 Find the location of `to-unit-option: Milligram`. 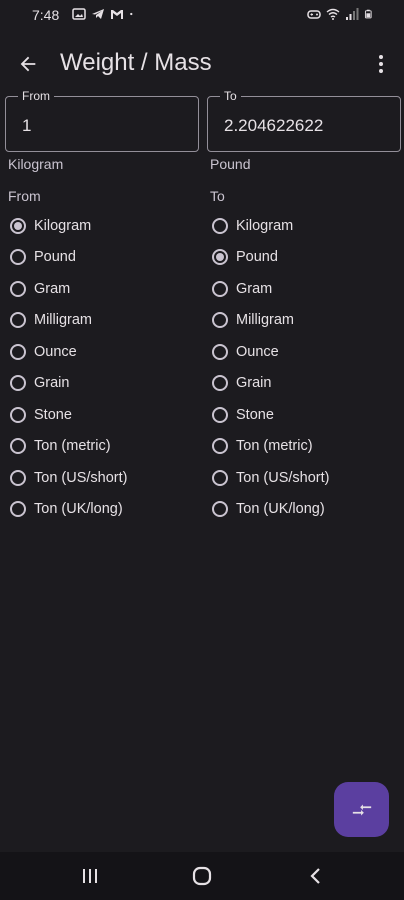

to-unit-option: Milligram is located at coordinates (304, 321).